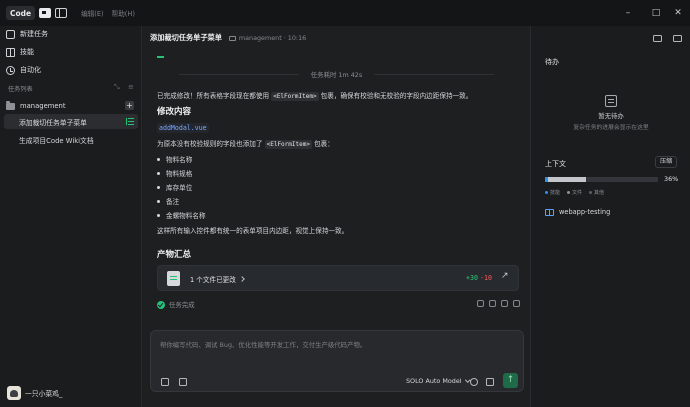 Image resolution: width=690 pixels, height=407 pixels. I want to click on todo-empty-icon, so click(611, 101).